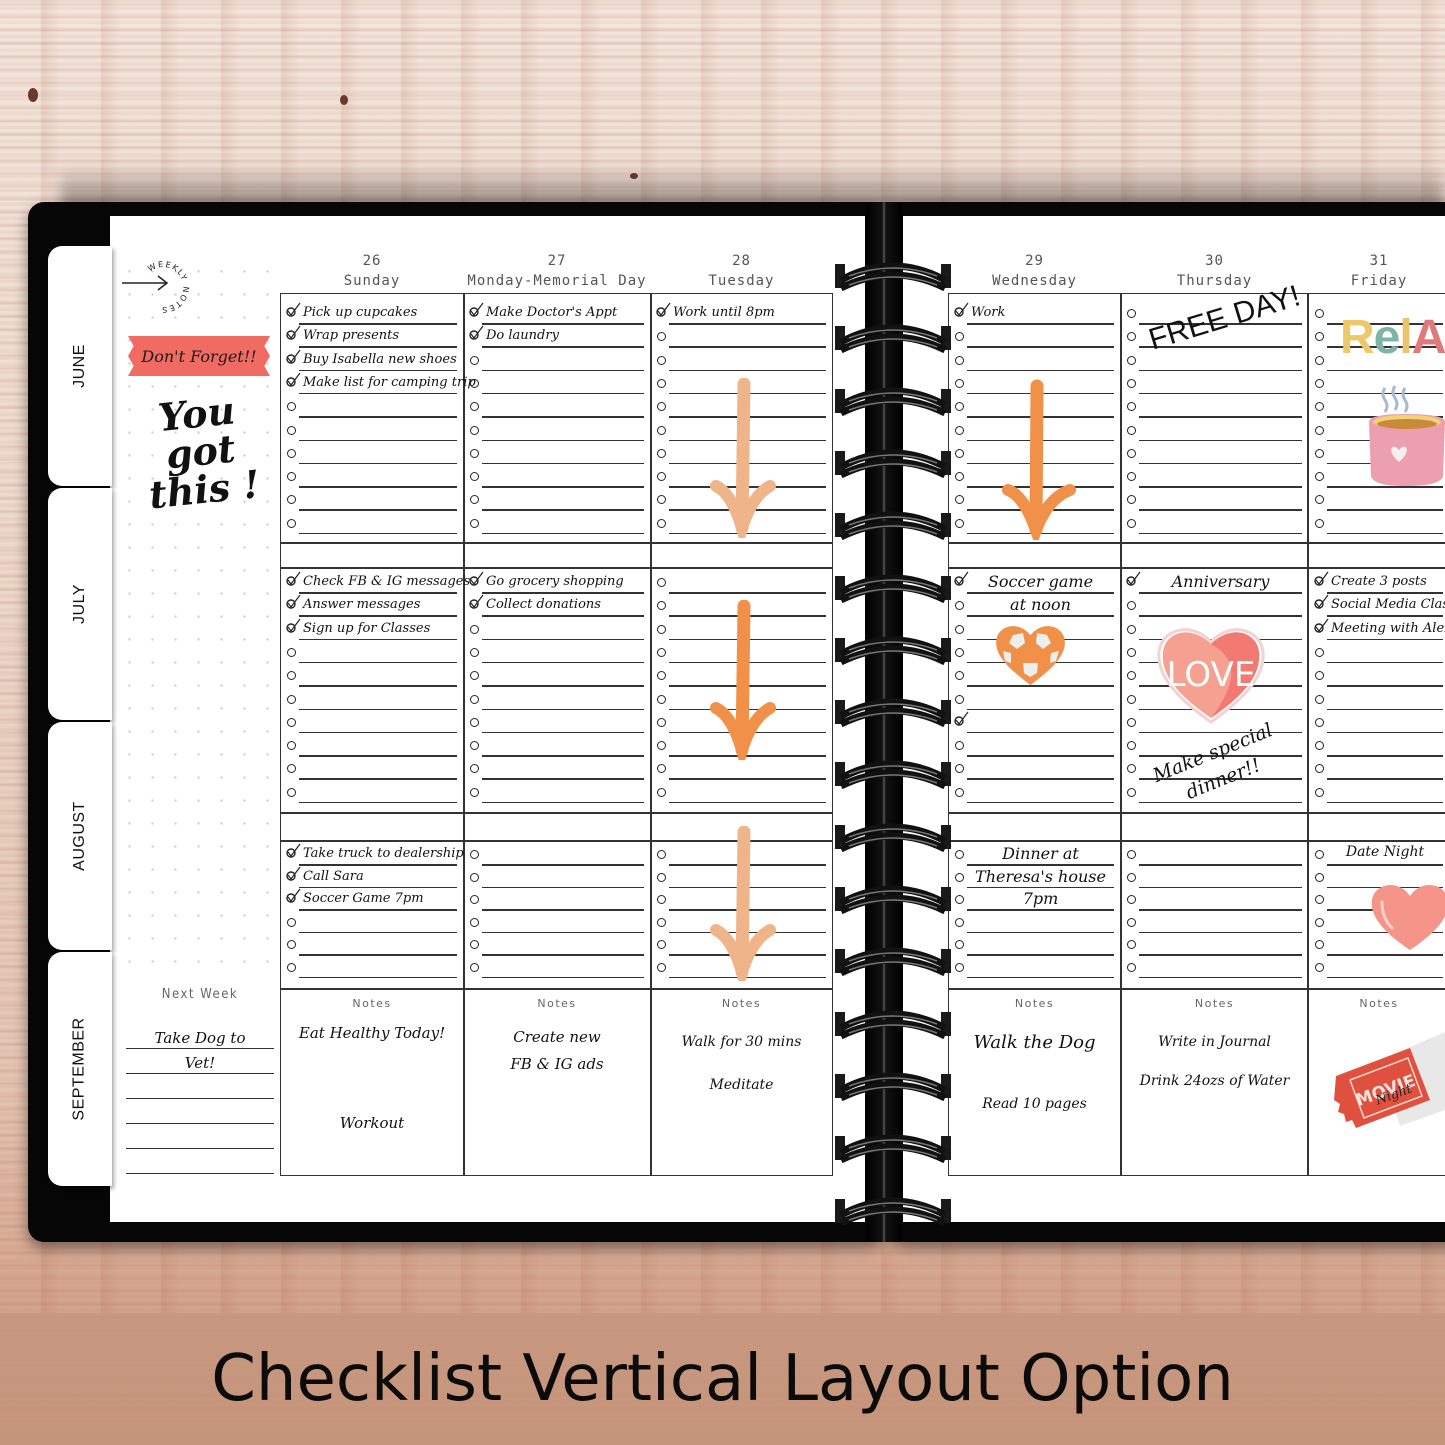 The height and width of the screenshot is (1445, 1445). What do you see at coordinates (200, 1061) in the screenshot?
I see `next-week-line: Vet!` at bounding box center [200, 1061].